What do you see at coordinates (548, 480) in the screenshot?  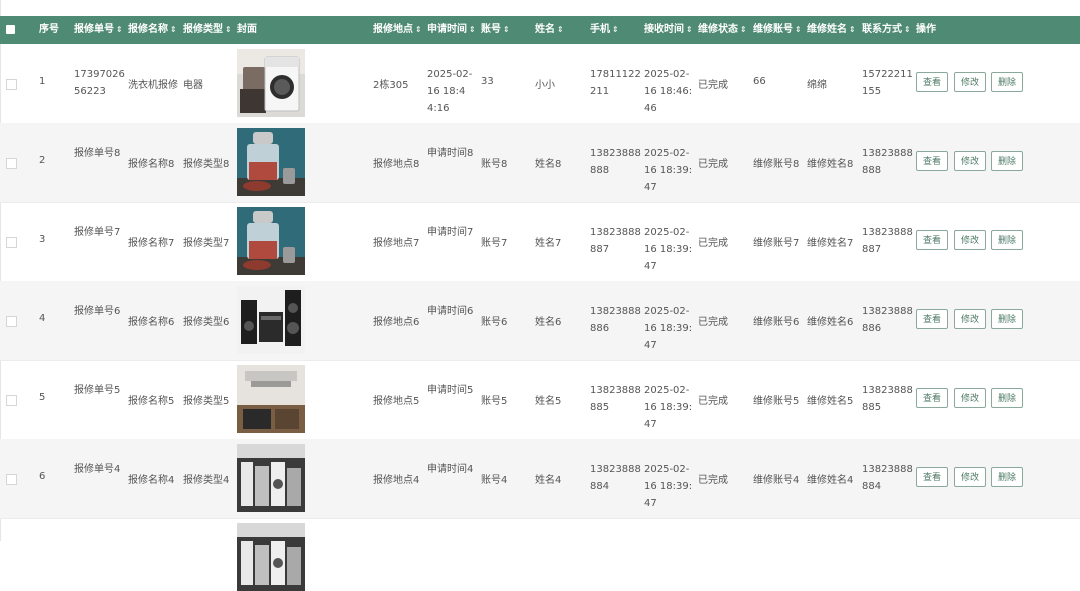 I see `cell-name: 姓名4` at bounding box center [548, 480].